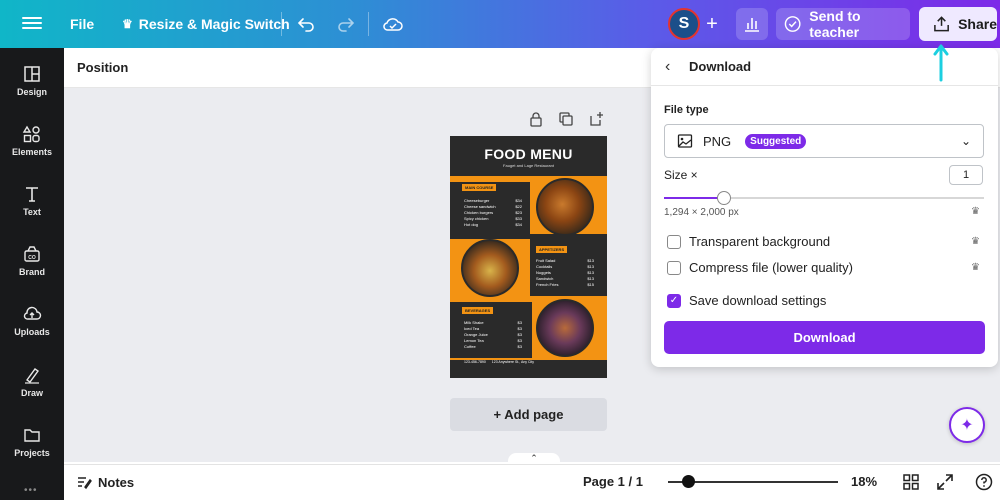 This screenshot has width=1000, height=500. I want to click on notes-button: Notes, so click(105, 482).